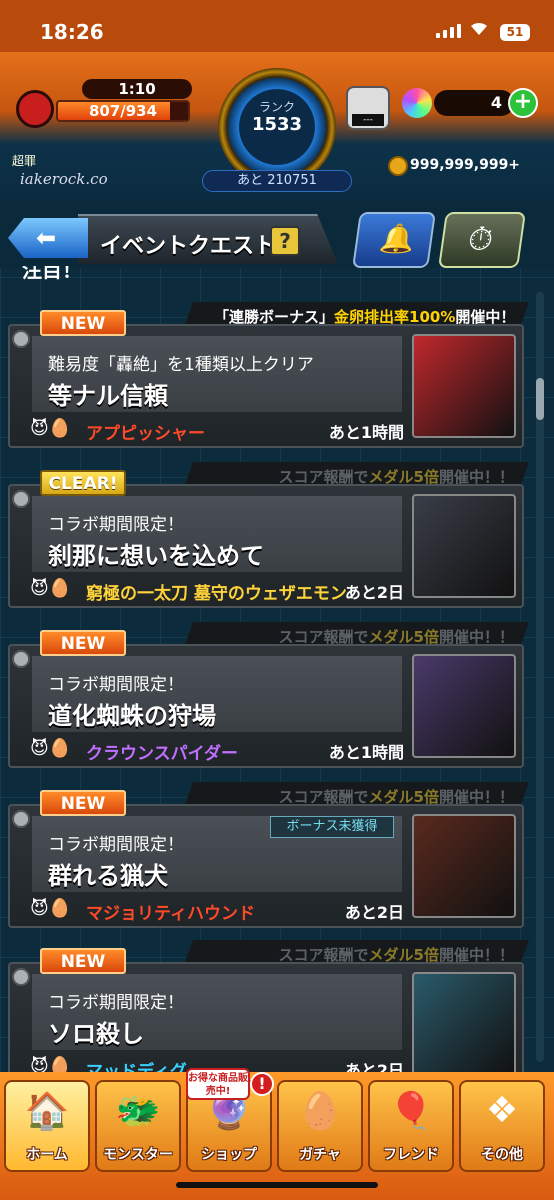  What do you see at coordinates (368, 108) in the screenshot?
I see `orb-box-icon: ---` at bounding box center [368, 108].